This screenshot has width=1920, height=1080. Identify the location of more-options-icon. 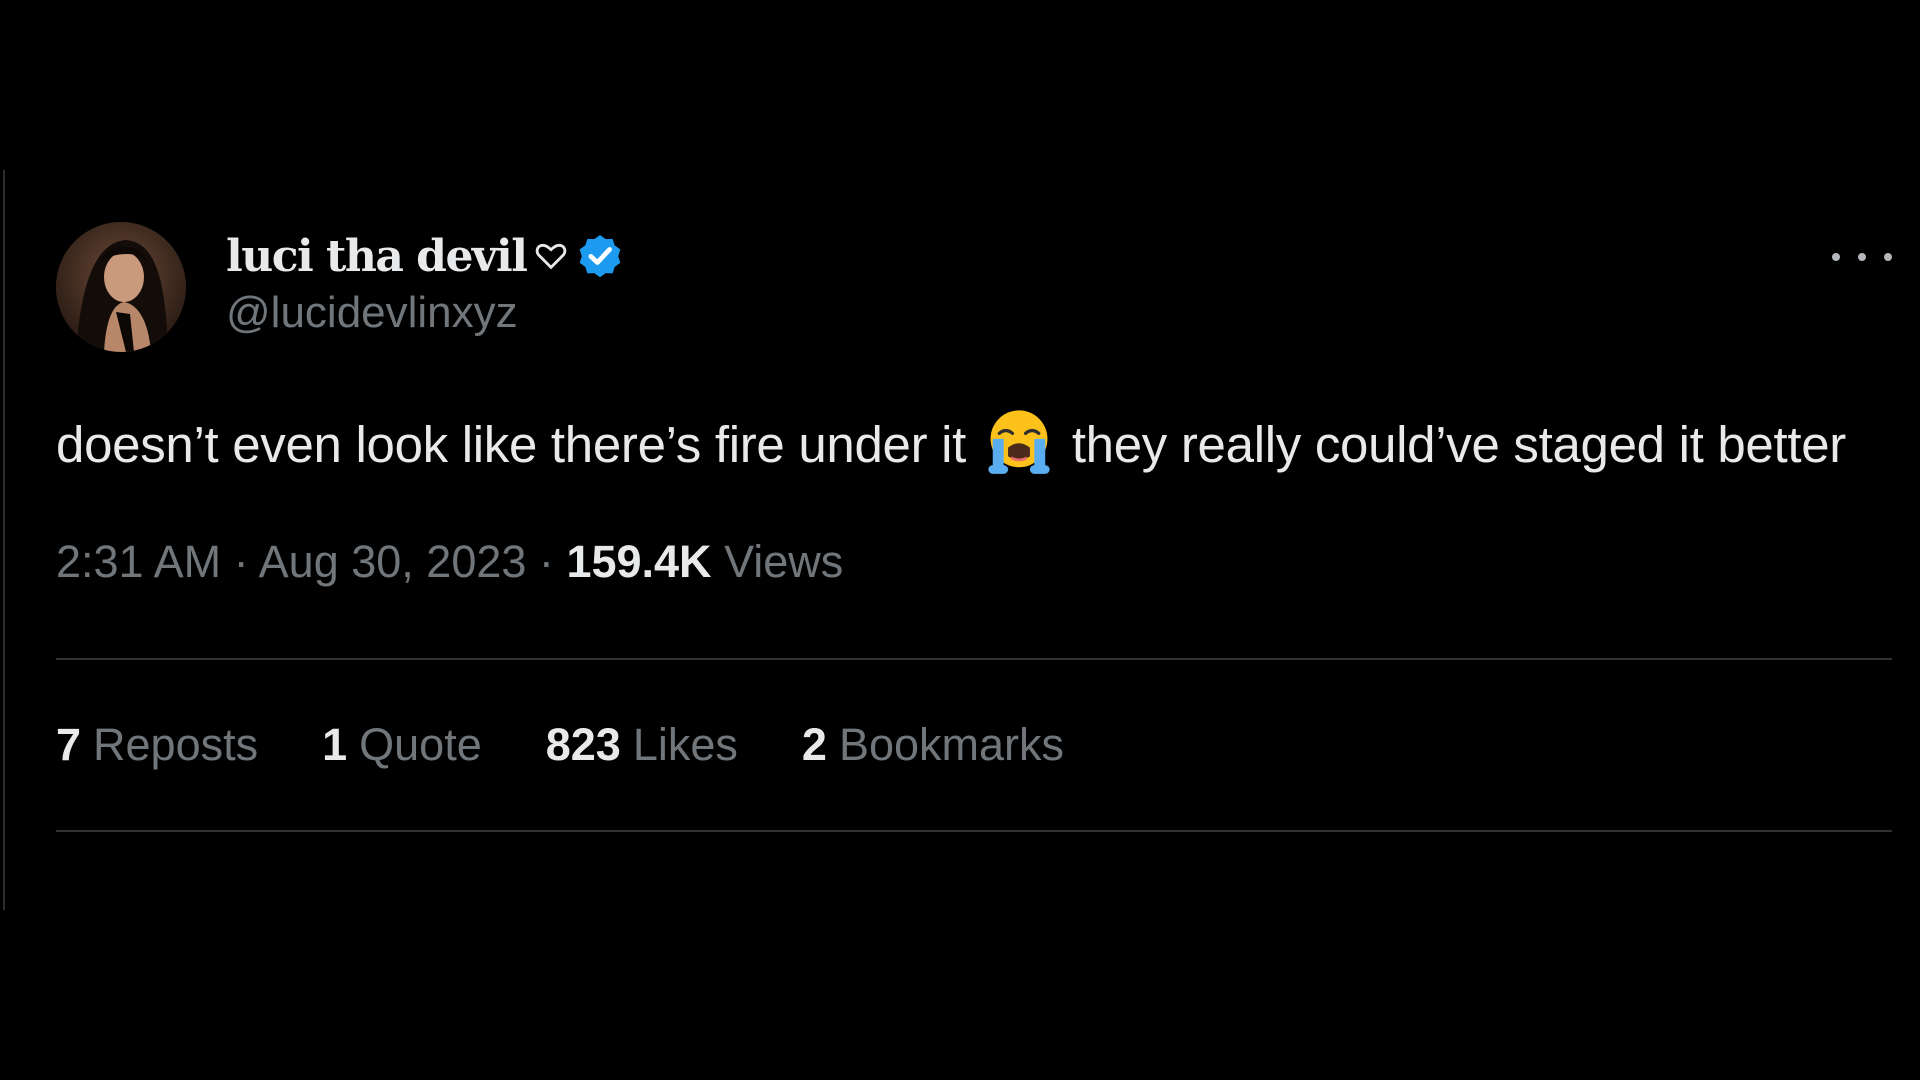
(1862, 257).